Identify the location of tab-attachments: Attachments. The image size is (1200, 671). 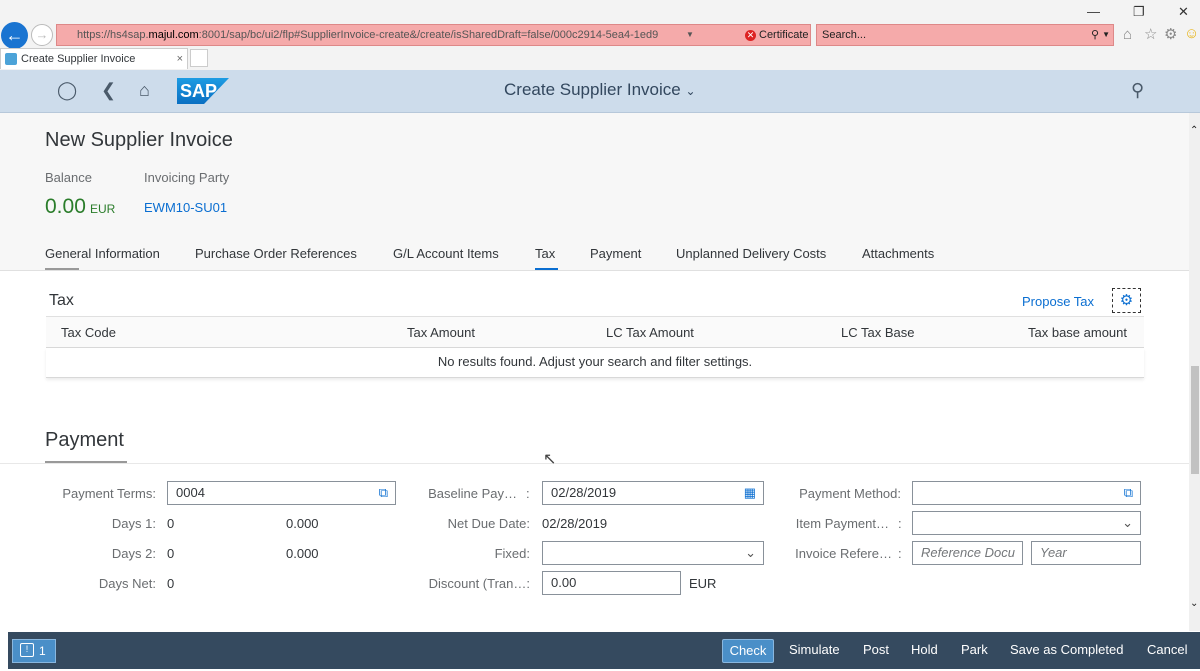
(898, 253).